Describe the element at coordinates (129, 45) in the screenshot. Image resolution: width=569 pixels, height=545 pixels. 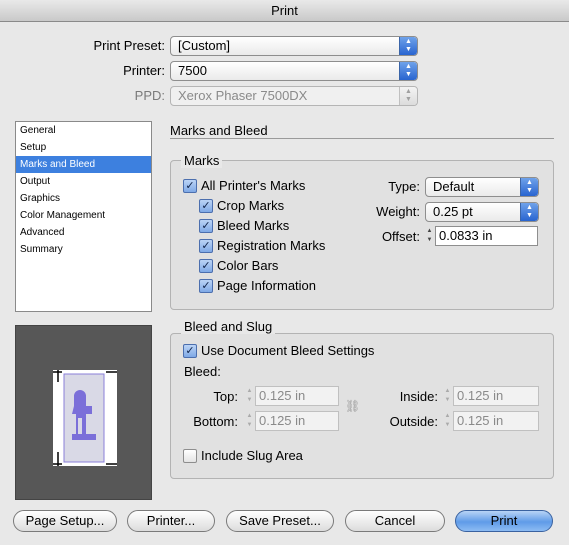
I see `print-preset-label: Print Preset:` at that location.